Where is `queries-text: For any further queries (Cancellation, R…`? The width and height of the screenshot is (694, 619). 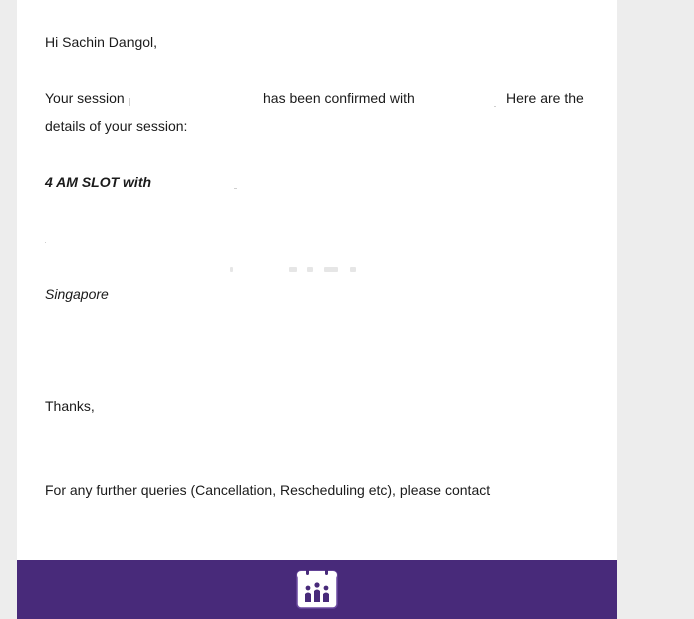
queries-text: For any further queries (Cancellation, R… is located at coordinates (268, 490).